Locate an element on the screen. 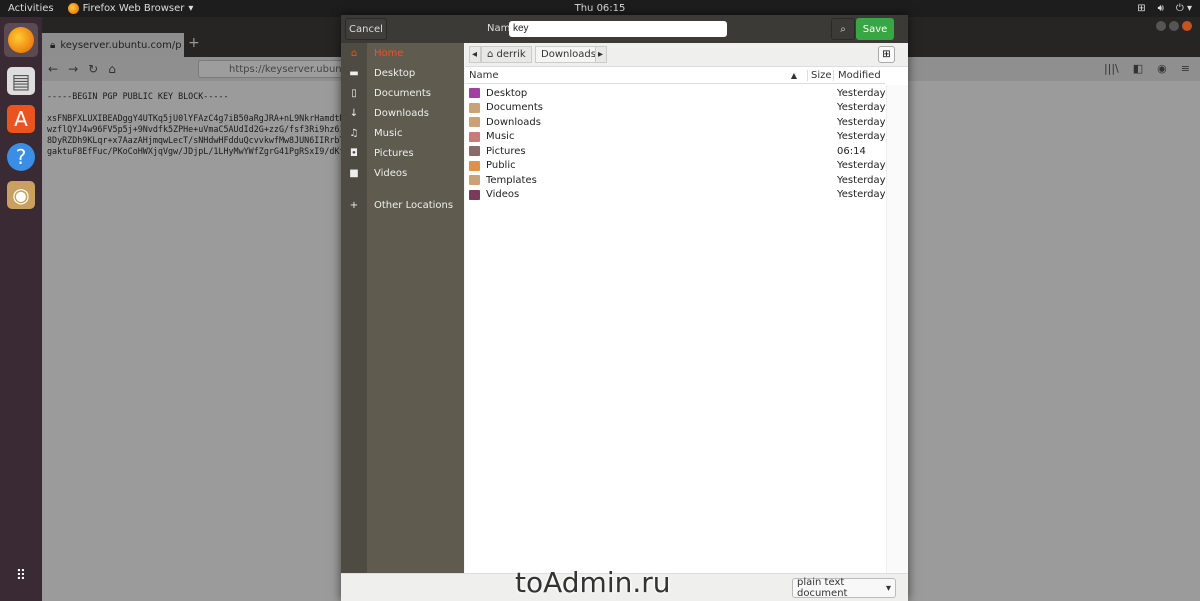 This screenshot has height=601, width=1200. list-header: Name ▲ Size Modified is located at coordinates (675, 75).